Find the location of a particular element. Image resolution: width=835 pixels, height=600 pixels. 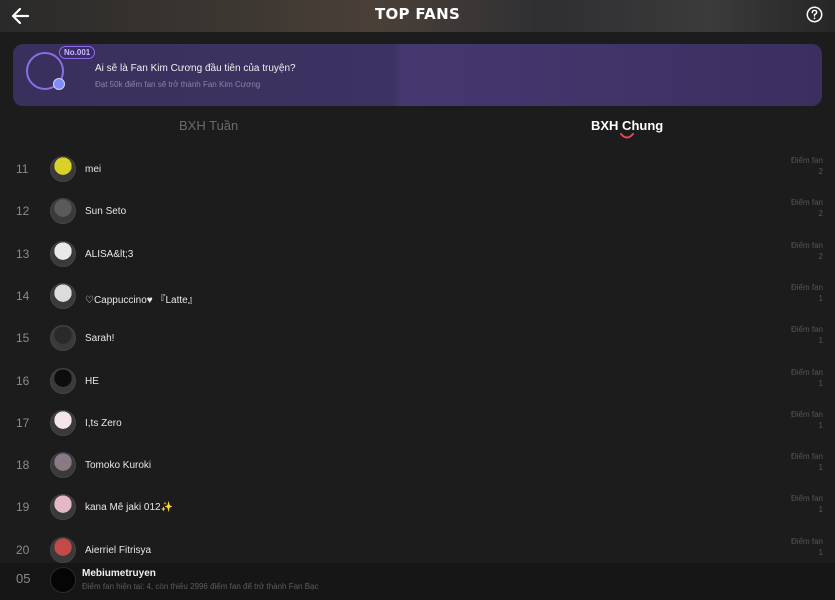

fan-rank: 16 is located at coordinates (23, 380).